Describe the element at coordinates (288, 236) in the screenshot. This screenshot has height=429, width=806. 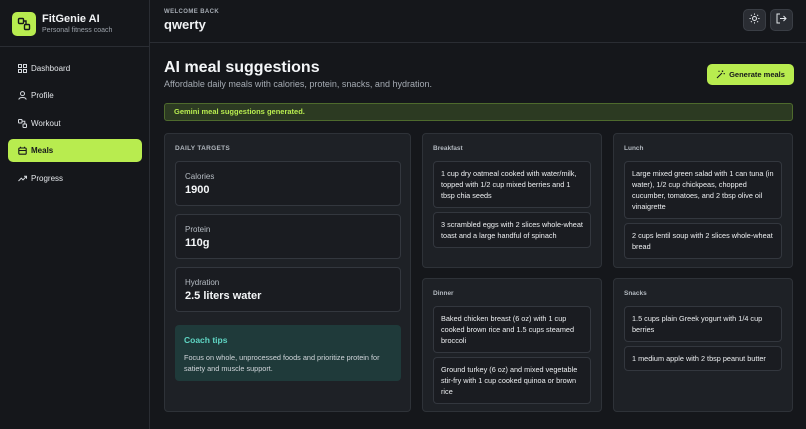
I see `protein-stat: Protein 110g` at that location.